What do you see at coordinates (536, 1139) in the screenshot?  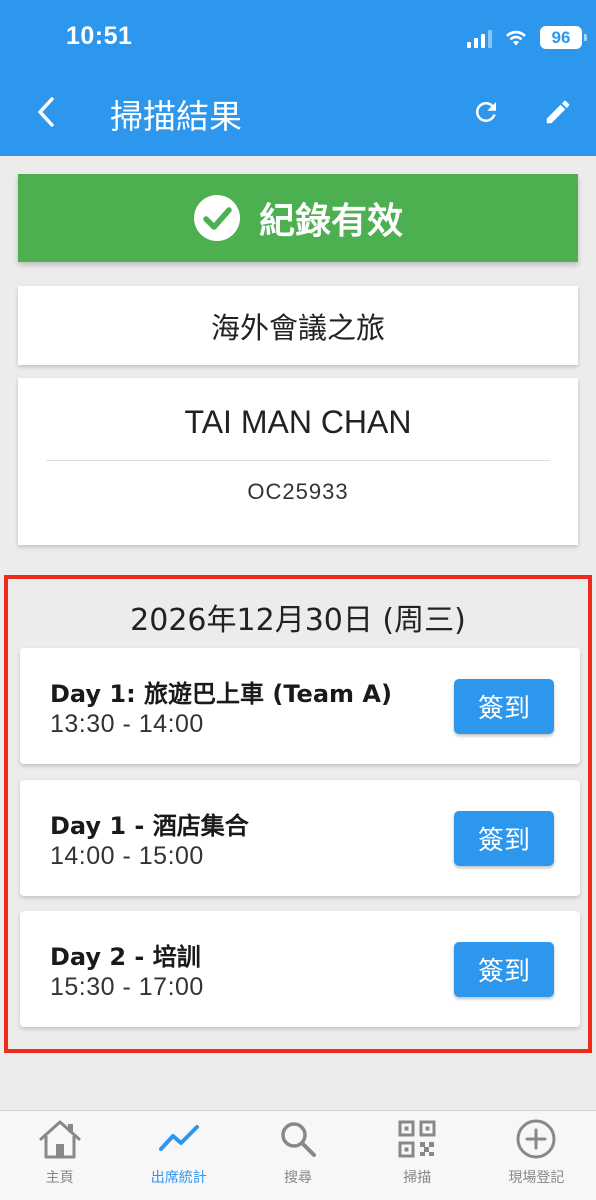 I see `add-circle-icon` at bounding box center [536, 1139].